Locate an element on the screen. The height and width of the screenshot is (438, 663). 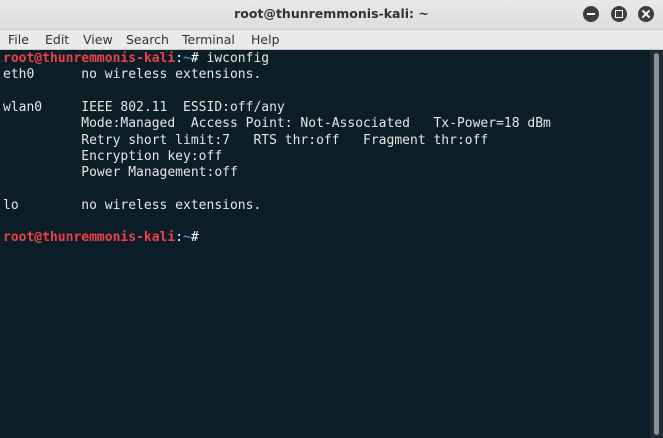
command-line: root@thunremmonis-kali:~# iwconfig is located at coordinates (136, 59).